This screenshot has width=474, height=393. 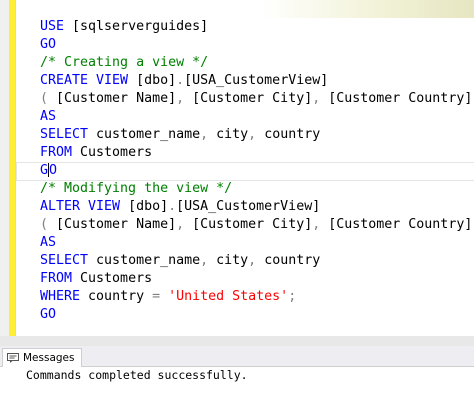 What do you see at coordinates (237, 9) in the screenshot?
I see `editor-top-strip` at bounding box center [237, 9].